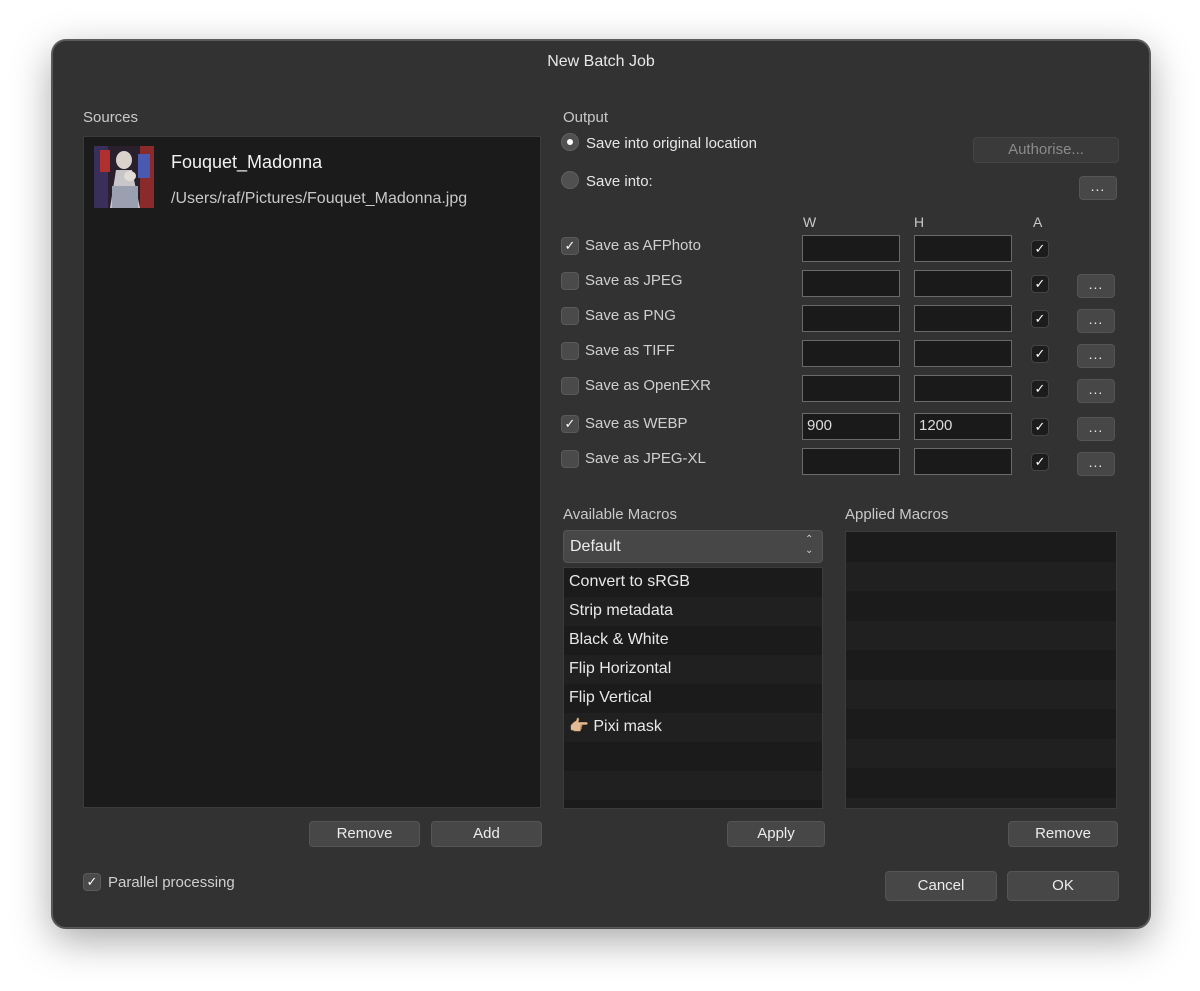  I want to click on save-original-label: Save into original location, so click(671, 143).